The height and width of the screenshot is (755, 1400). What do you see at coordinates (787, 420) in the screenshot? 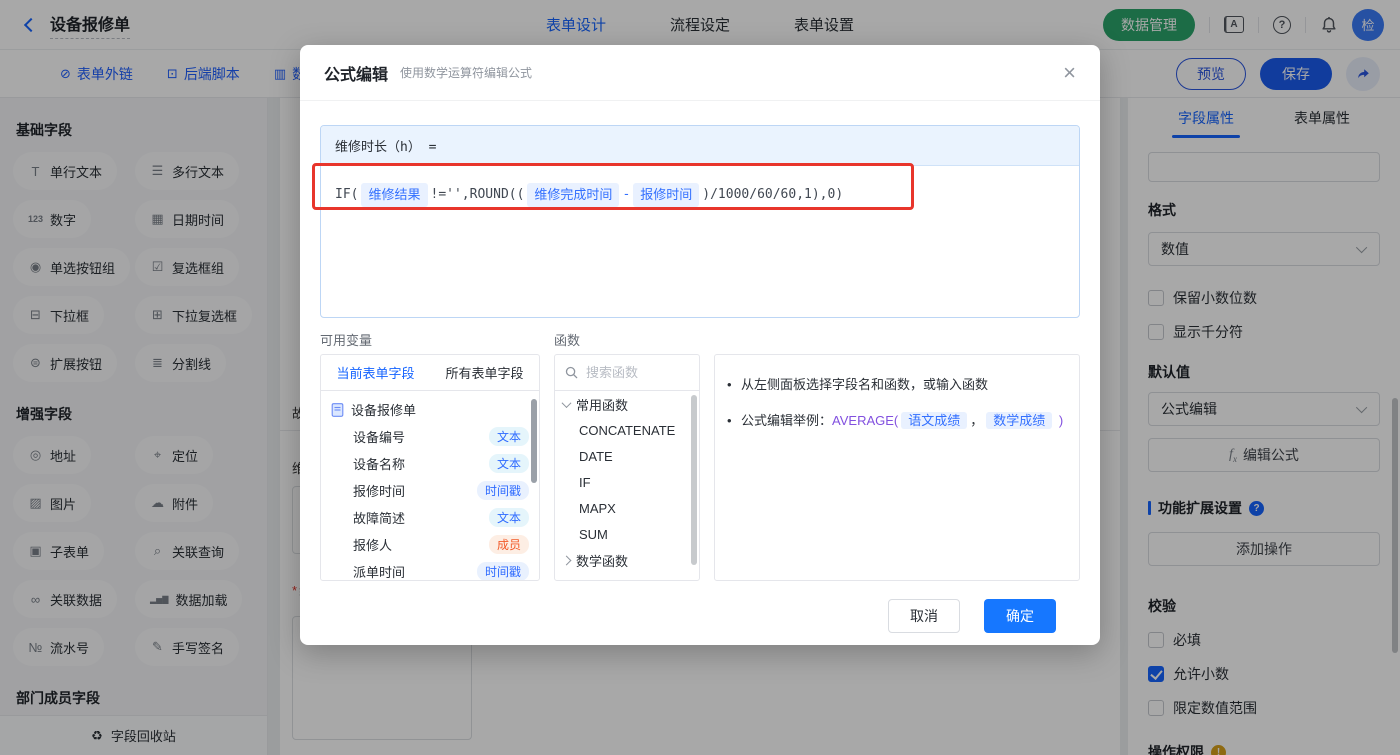
I see `help-text: 公式编辑举例：` at bounding box center [787, 420].